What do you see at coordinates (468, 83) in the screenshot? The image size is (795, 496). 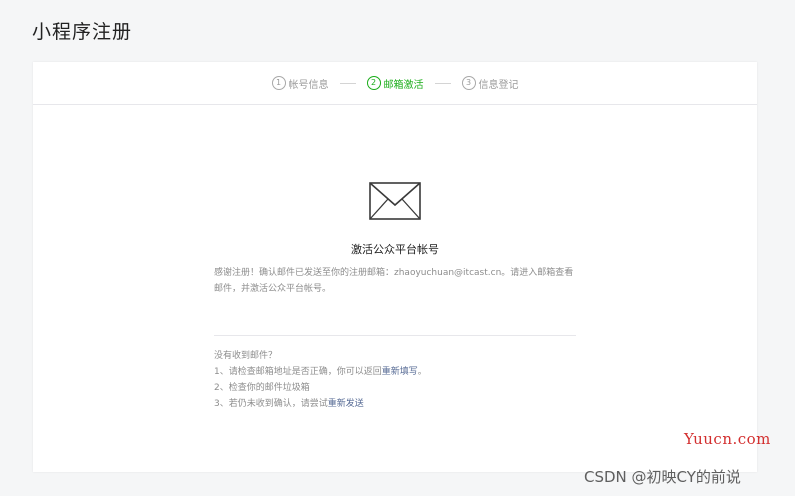 I see `step-number: 3` at bounding box center [468, 83].